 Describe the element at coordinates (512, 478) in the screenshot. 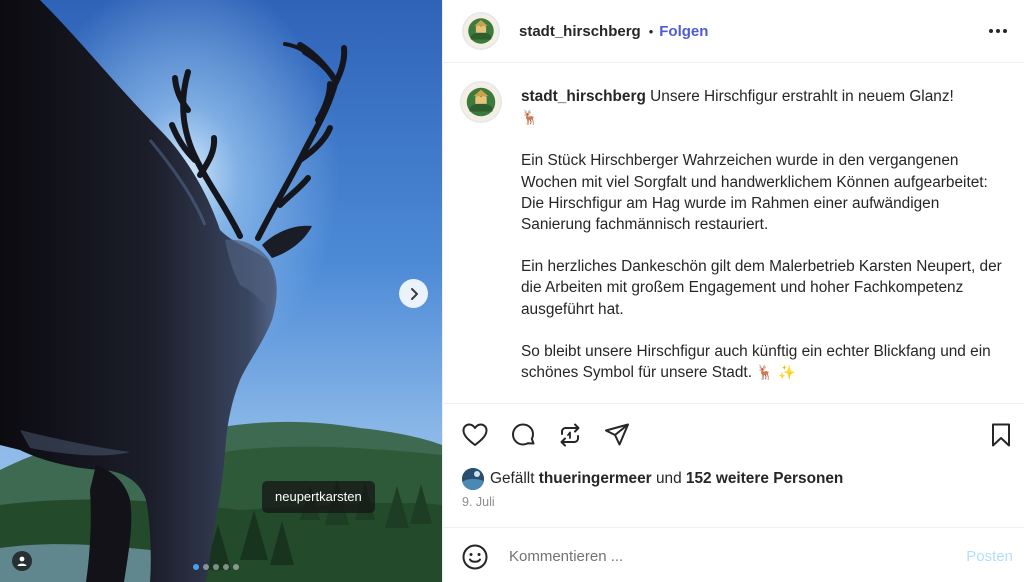

I see `likes-prefix: Gefällt` at that location.